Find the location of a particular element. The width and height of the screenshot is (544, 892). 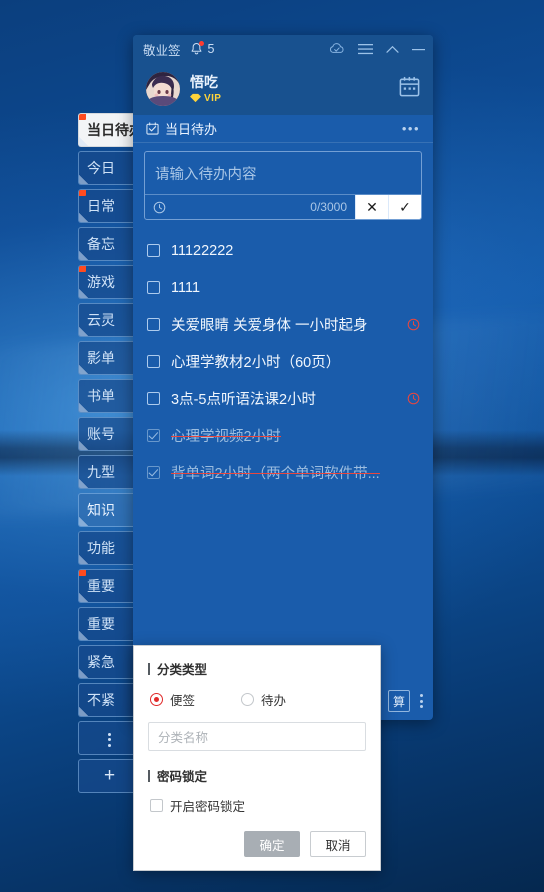

todo-item: 11122222 is located at coordinates (283, 250).